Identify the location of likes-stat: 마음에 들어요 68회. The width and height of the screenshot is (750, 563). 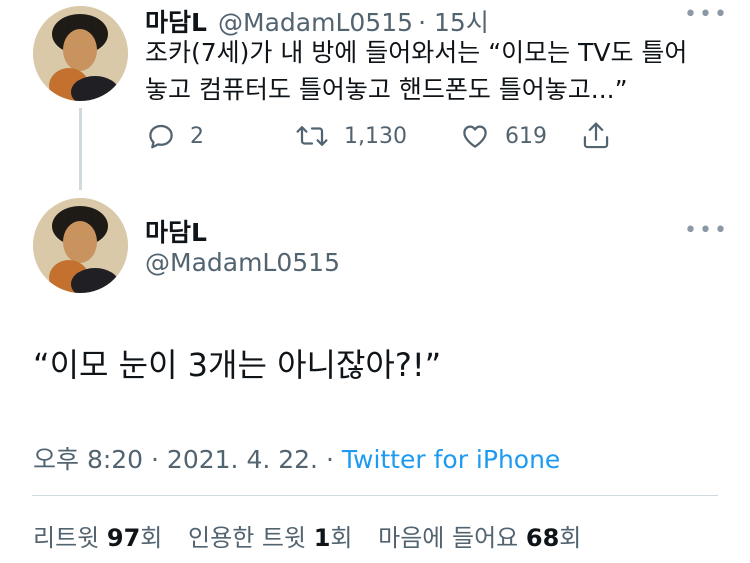
(479, 538).